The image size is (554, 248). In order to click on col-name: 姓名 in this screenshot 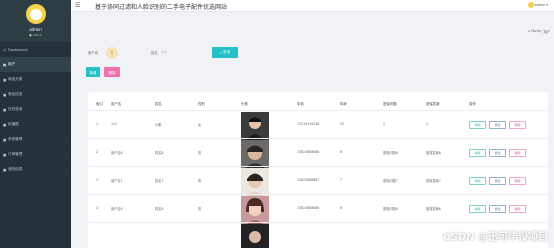, I will do `click(158, 104)`.